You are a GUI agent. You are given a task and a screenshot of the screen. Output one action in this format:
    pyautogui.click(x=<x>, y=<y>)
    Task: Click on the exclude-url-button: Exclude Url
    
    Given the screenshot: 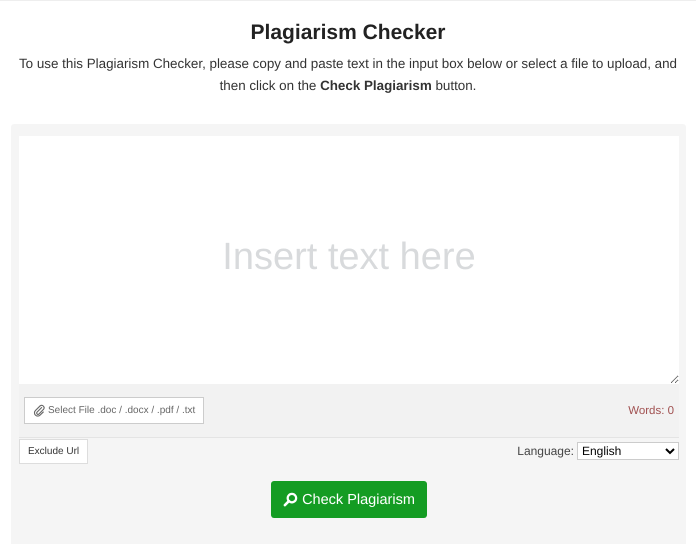 What is the action you would take?
    pyautogui.click(x=53, y=451)
    